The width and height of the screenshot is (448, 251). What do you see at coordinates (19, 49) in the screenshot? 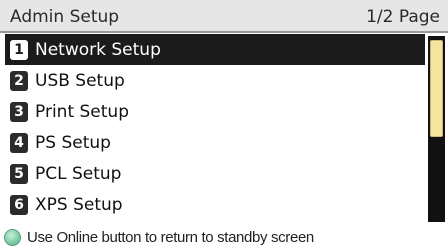
I see `menu-item-number-badge: 1` at bounding box center [19, 49].